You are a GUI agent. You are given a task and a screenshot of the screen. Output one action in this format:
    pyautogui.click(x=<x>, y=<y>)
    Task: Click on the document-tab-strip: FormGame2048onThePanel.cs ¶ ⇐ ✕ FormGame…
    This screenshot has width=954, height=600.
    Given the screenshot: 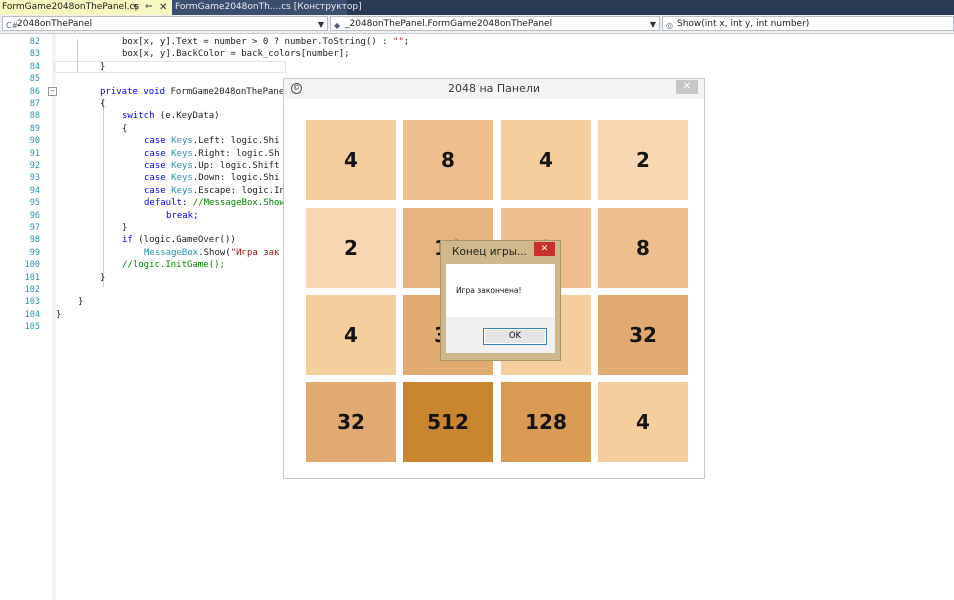 What is the action you would take?
    pyautogui.click(x=477, y=7)
    